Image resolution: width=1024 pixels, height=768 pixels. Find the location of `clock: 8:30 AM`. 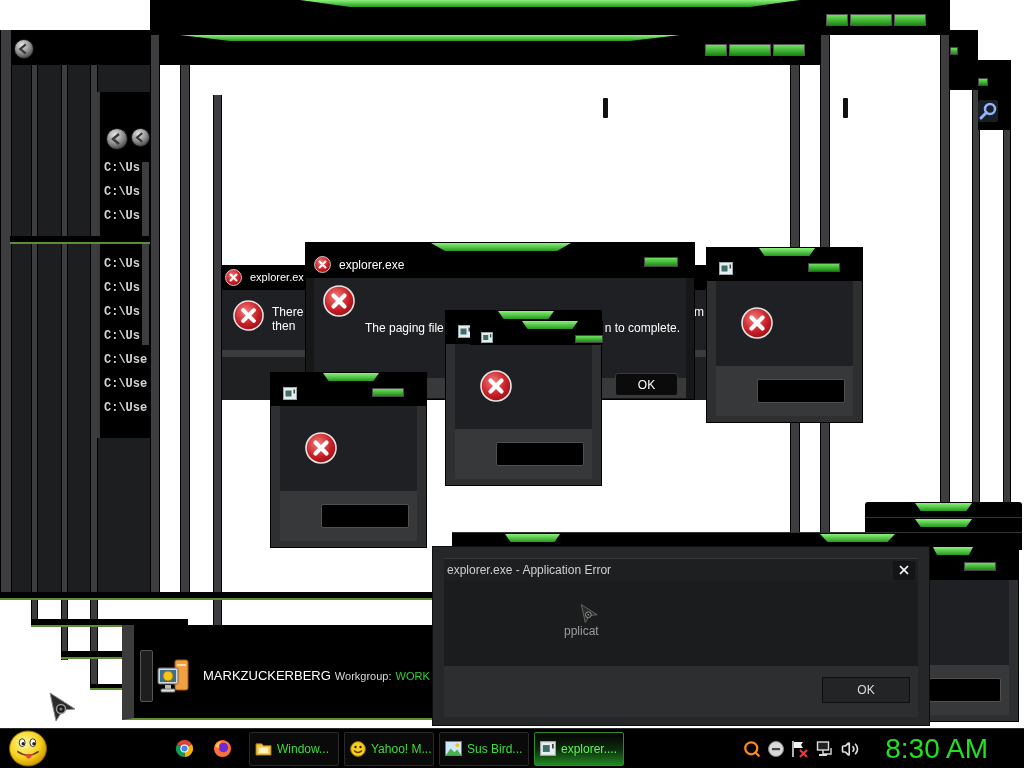

clock: 8:30 AM is located at coordinates (936, 748).